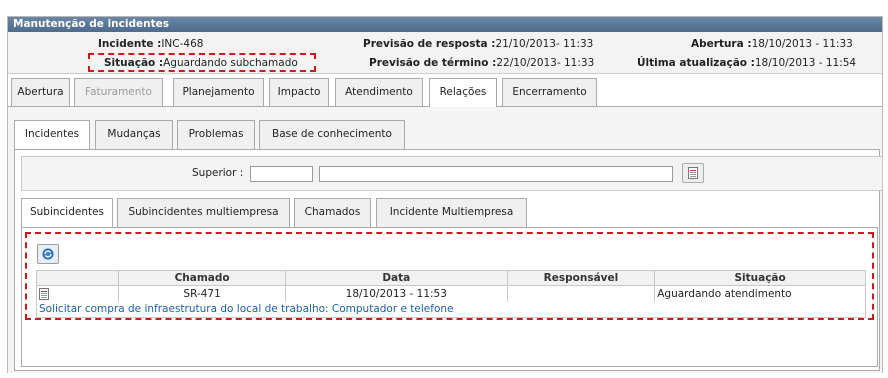 This screenshot has width=888, height=378. I want to click on ultima-atualizacao-field: Última atualização :18/10/2013 - 11:54, so click(746, 63).